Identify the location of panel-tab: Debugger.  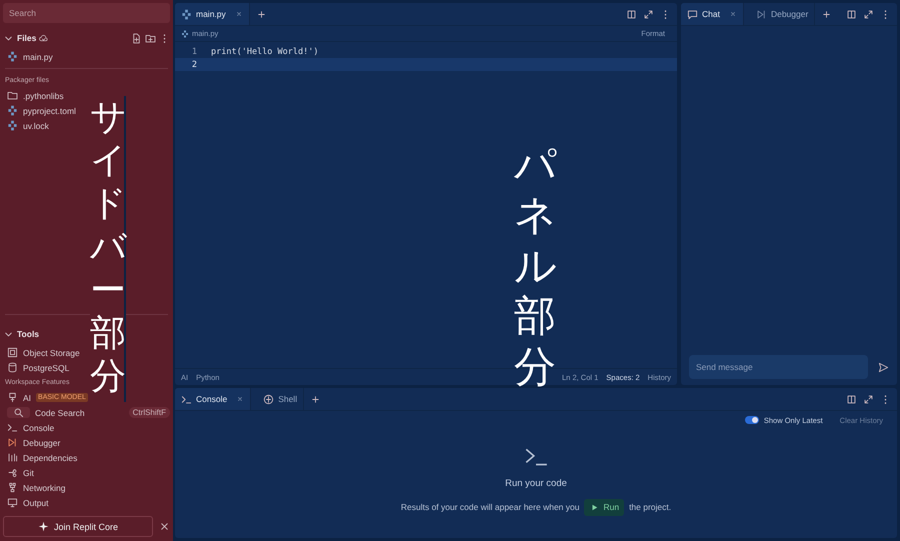
(783, 14).